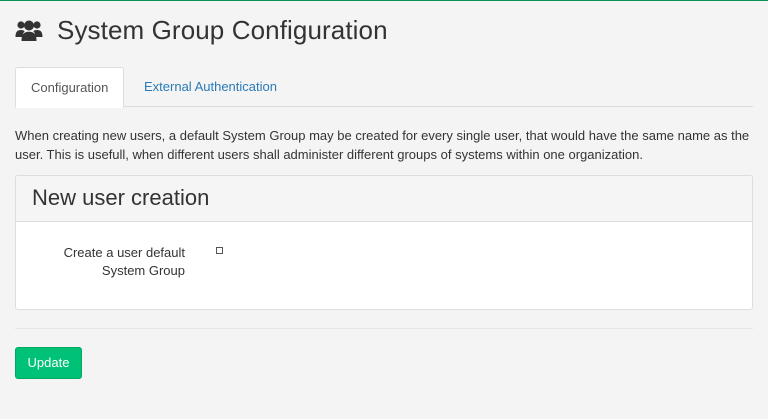 The image size is (768, 419). What do you see at coordinates (384, 328) in the screenshot?
I see `divider` at bounding box center [384, 328].